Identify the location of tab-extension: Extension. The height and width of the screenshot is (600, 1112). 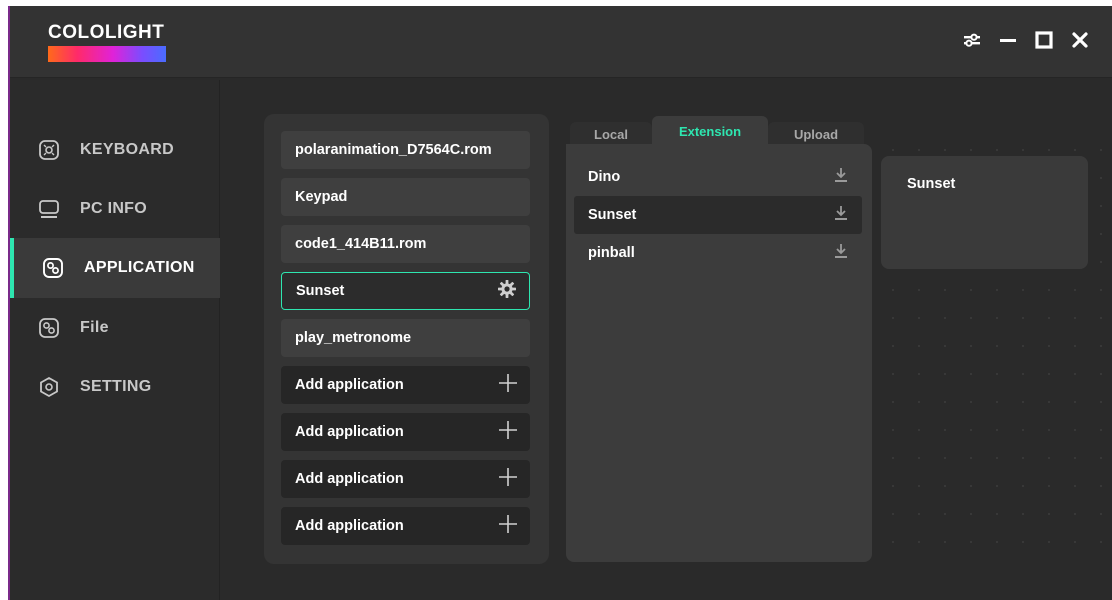
(710, 131).